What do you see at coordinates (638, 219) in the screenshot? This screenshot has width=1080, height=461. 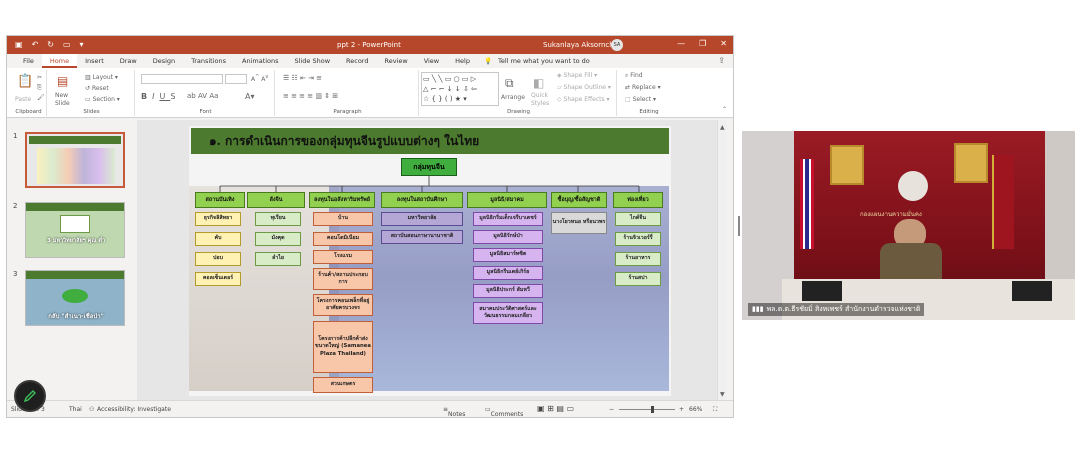 I see `column-item: ไกด์จีน` at bounding box center [638, 219].